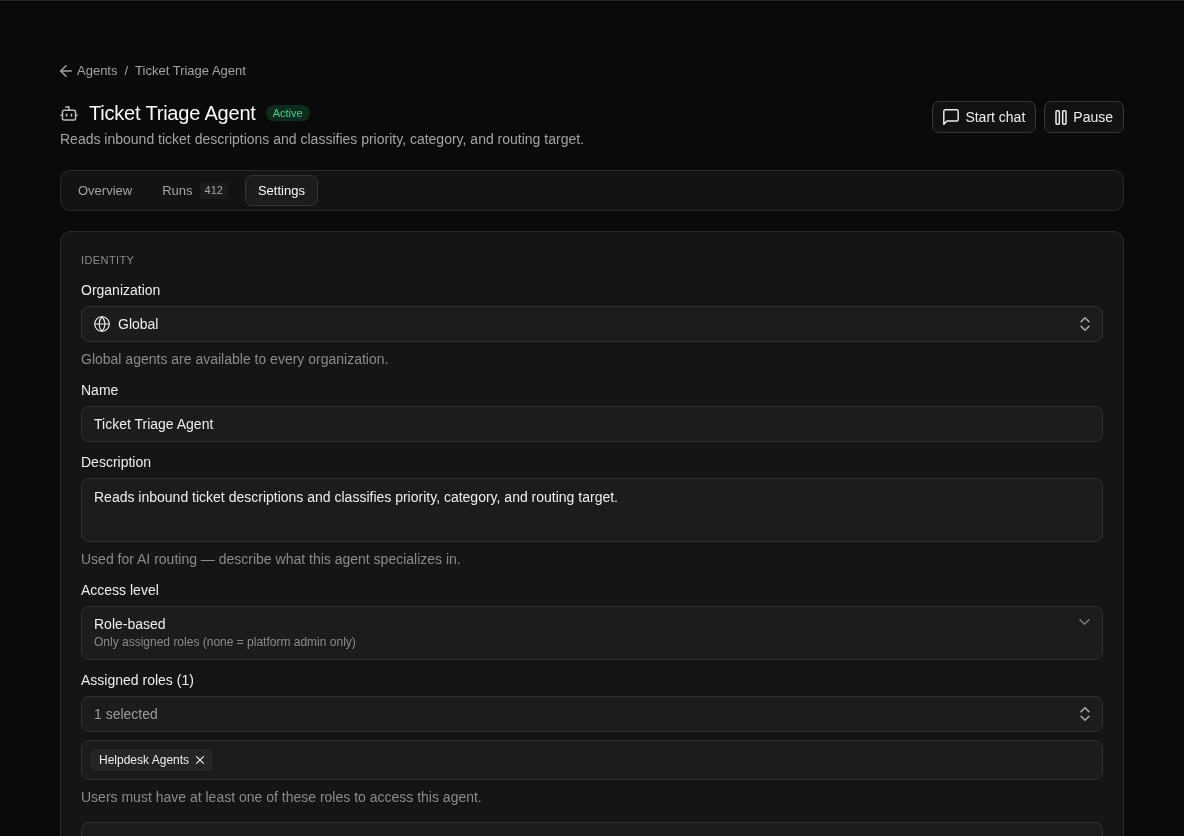  What do you see at coordinates (108, 260) in the screenshot?
I see `section-heading: IDENTITY` at bounding box center [108, 260].